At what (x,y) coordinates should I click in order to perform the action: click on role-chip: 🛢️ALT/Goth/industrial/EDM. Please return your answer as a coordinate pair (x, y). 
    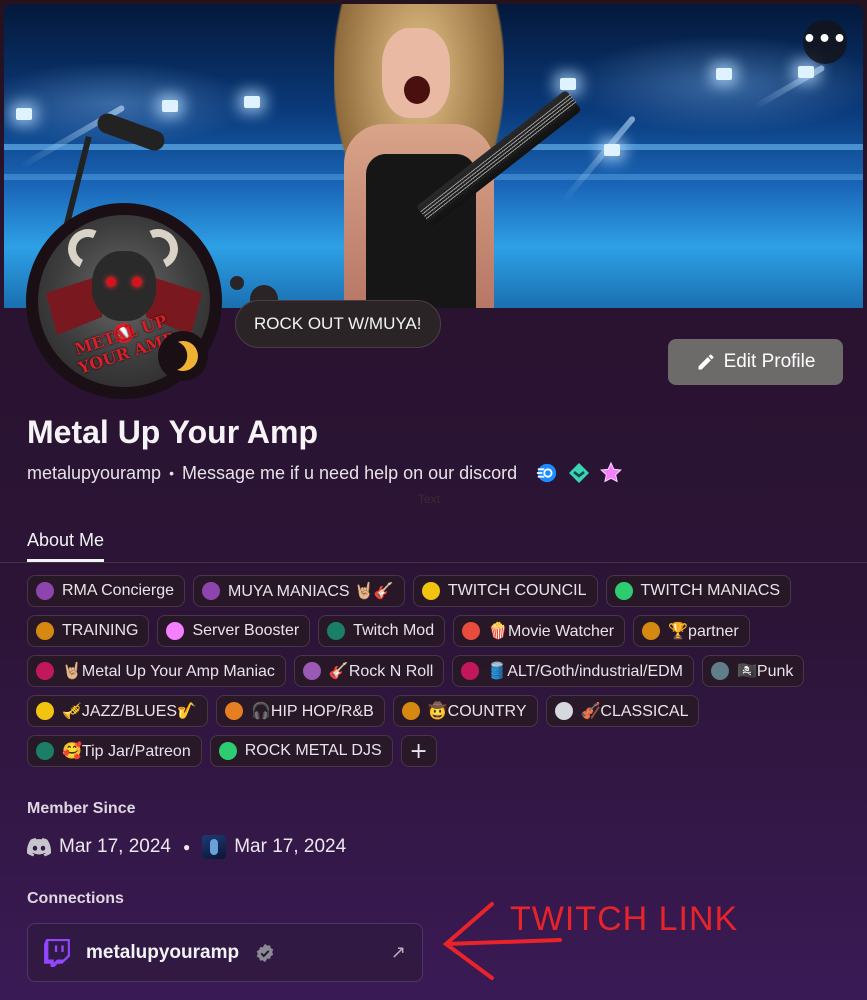
    Looking at the image, I should click on (573, 671).